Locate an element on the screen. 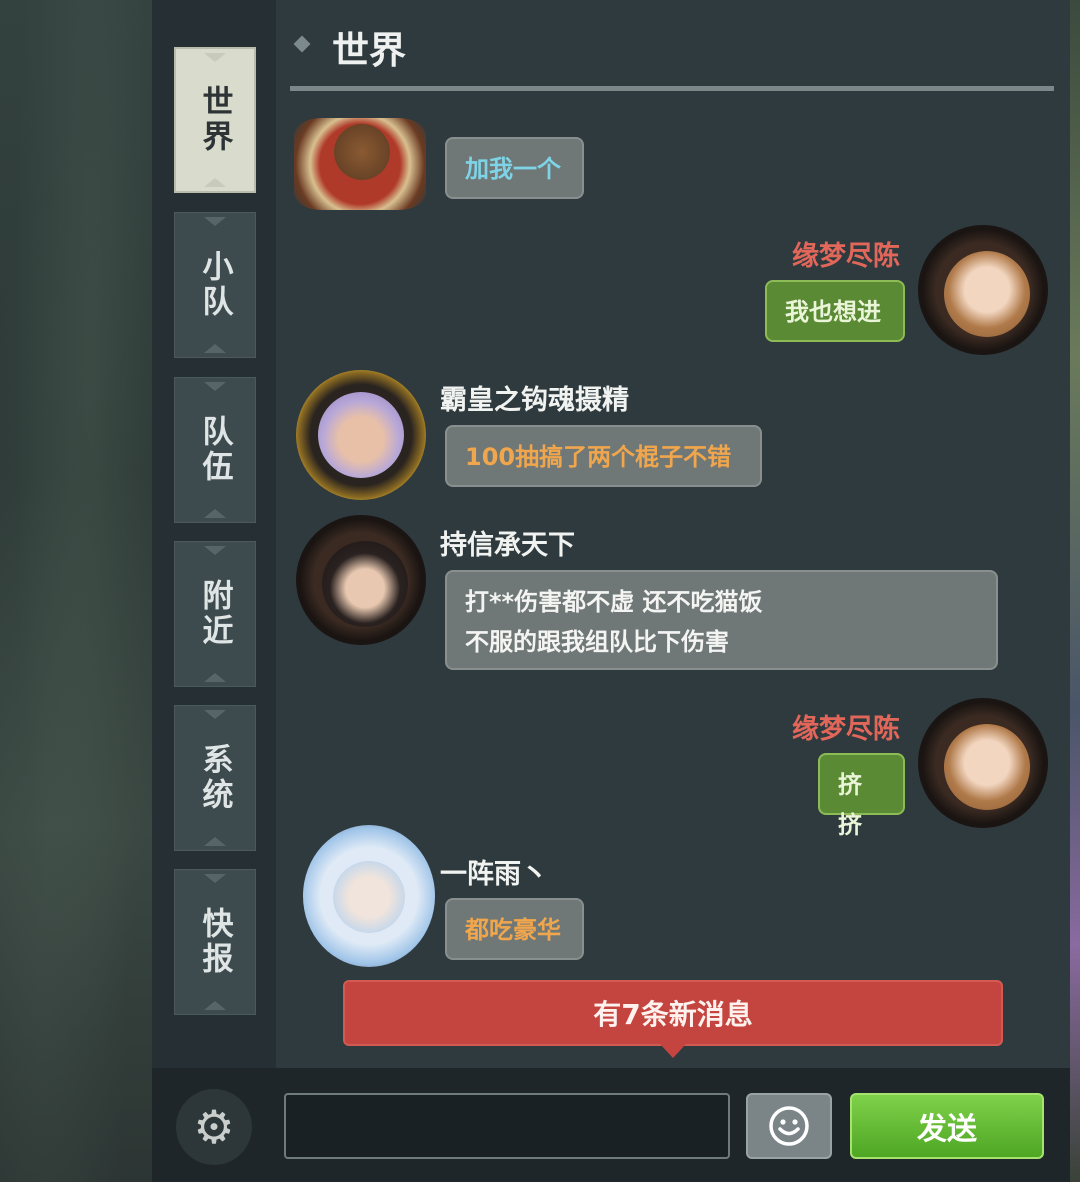  message-text: 100抽搞了两个棍子不错 is located at coordinates (598, 457).